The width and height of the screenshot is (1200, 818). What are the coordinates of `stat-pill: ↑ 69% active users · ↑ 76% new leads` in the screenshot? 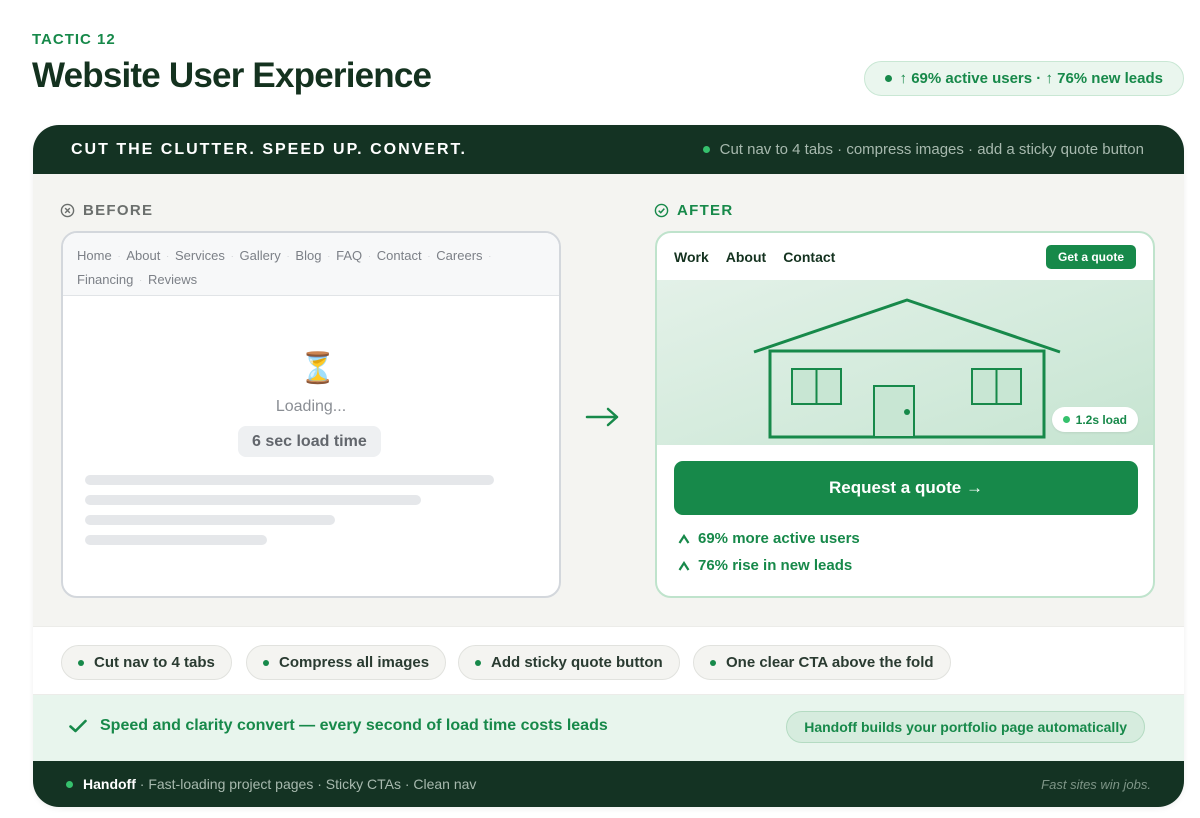 It's located at (1023, 78).